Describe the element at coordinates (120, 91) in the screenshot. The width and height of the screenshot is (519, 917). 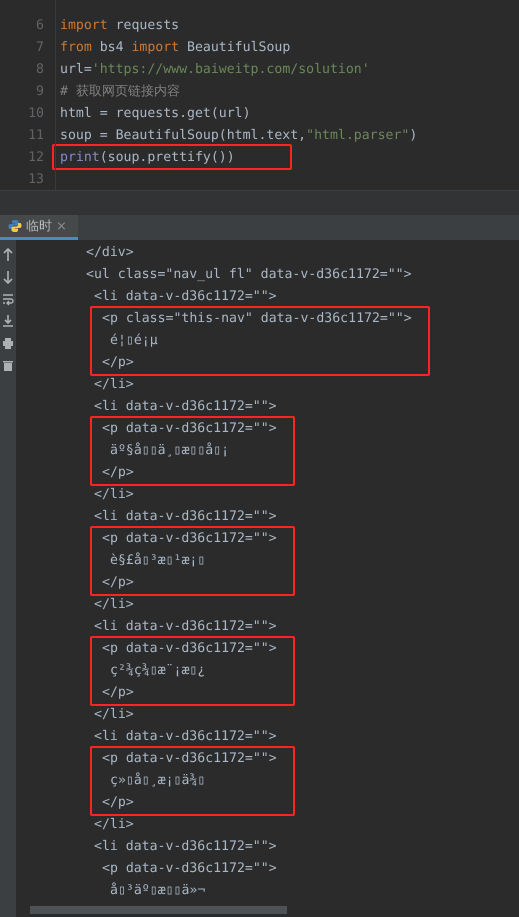
I see `code-line: # 获取网页链接内容` at that location.